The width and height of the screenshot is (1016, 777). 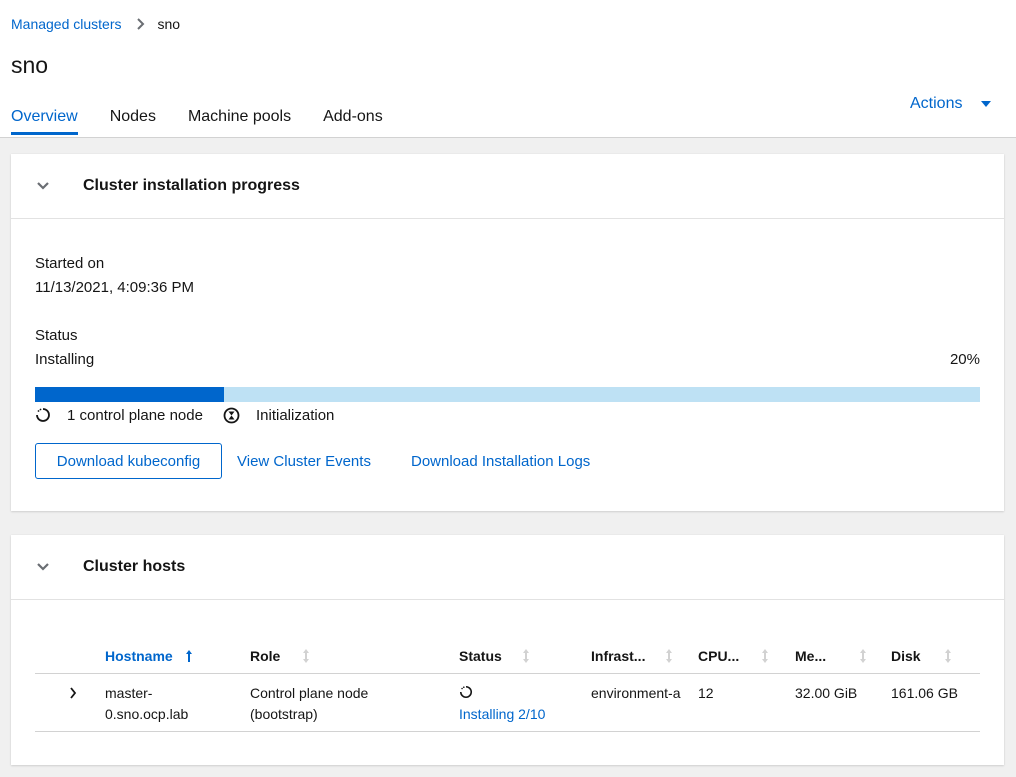 What do you see at coordinates (924, 693) in the screenshot?
I see `disk-cell: 161.06 GB` at bounding box center [924, 693].